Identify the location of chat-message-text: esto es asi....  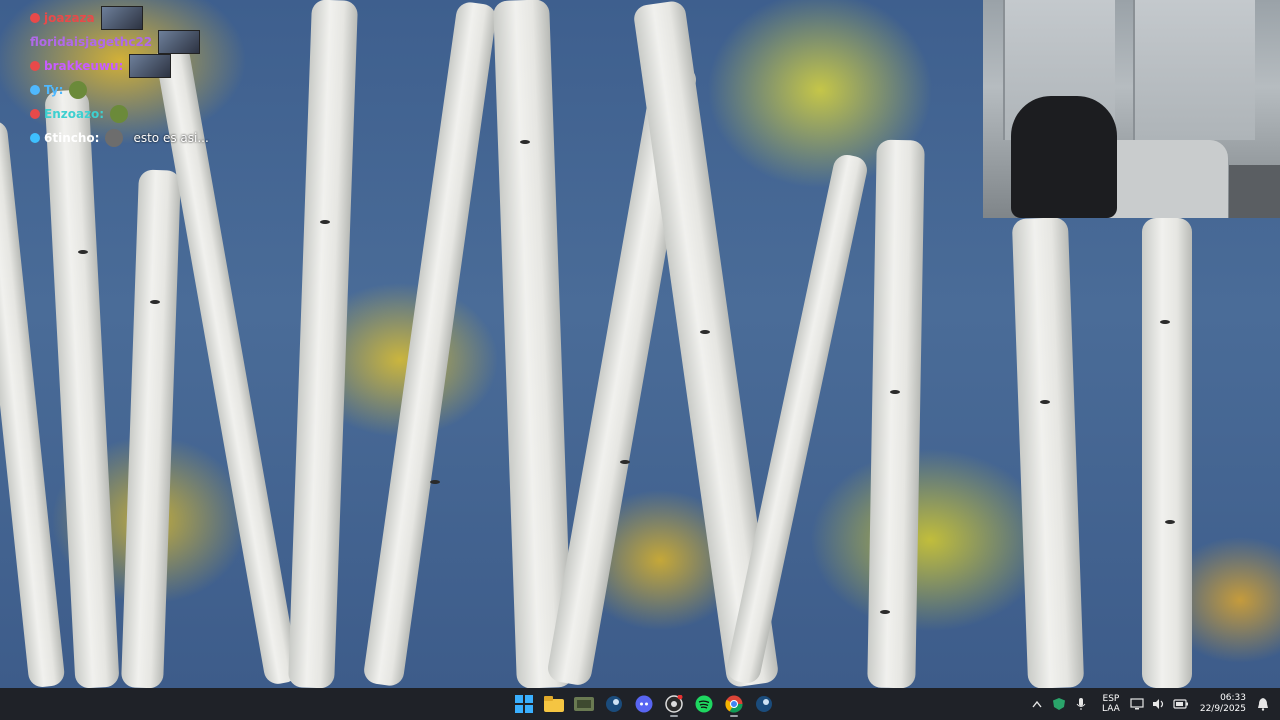
(171, 138).